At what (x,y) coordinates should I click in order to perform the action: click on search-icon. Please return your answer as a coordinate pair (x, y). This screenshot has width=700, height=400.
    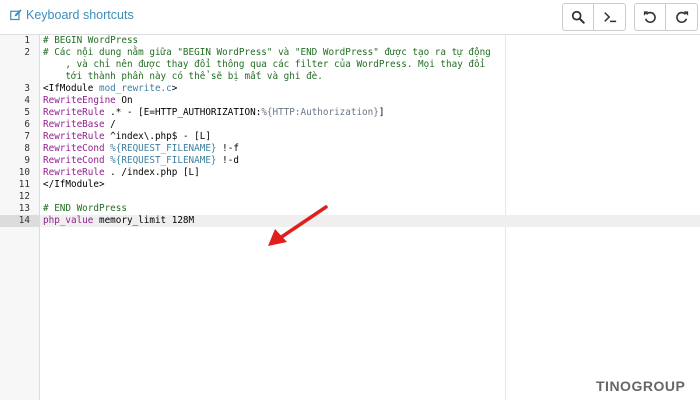
    Looking at the image, I should click on (578, 17).